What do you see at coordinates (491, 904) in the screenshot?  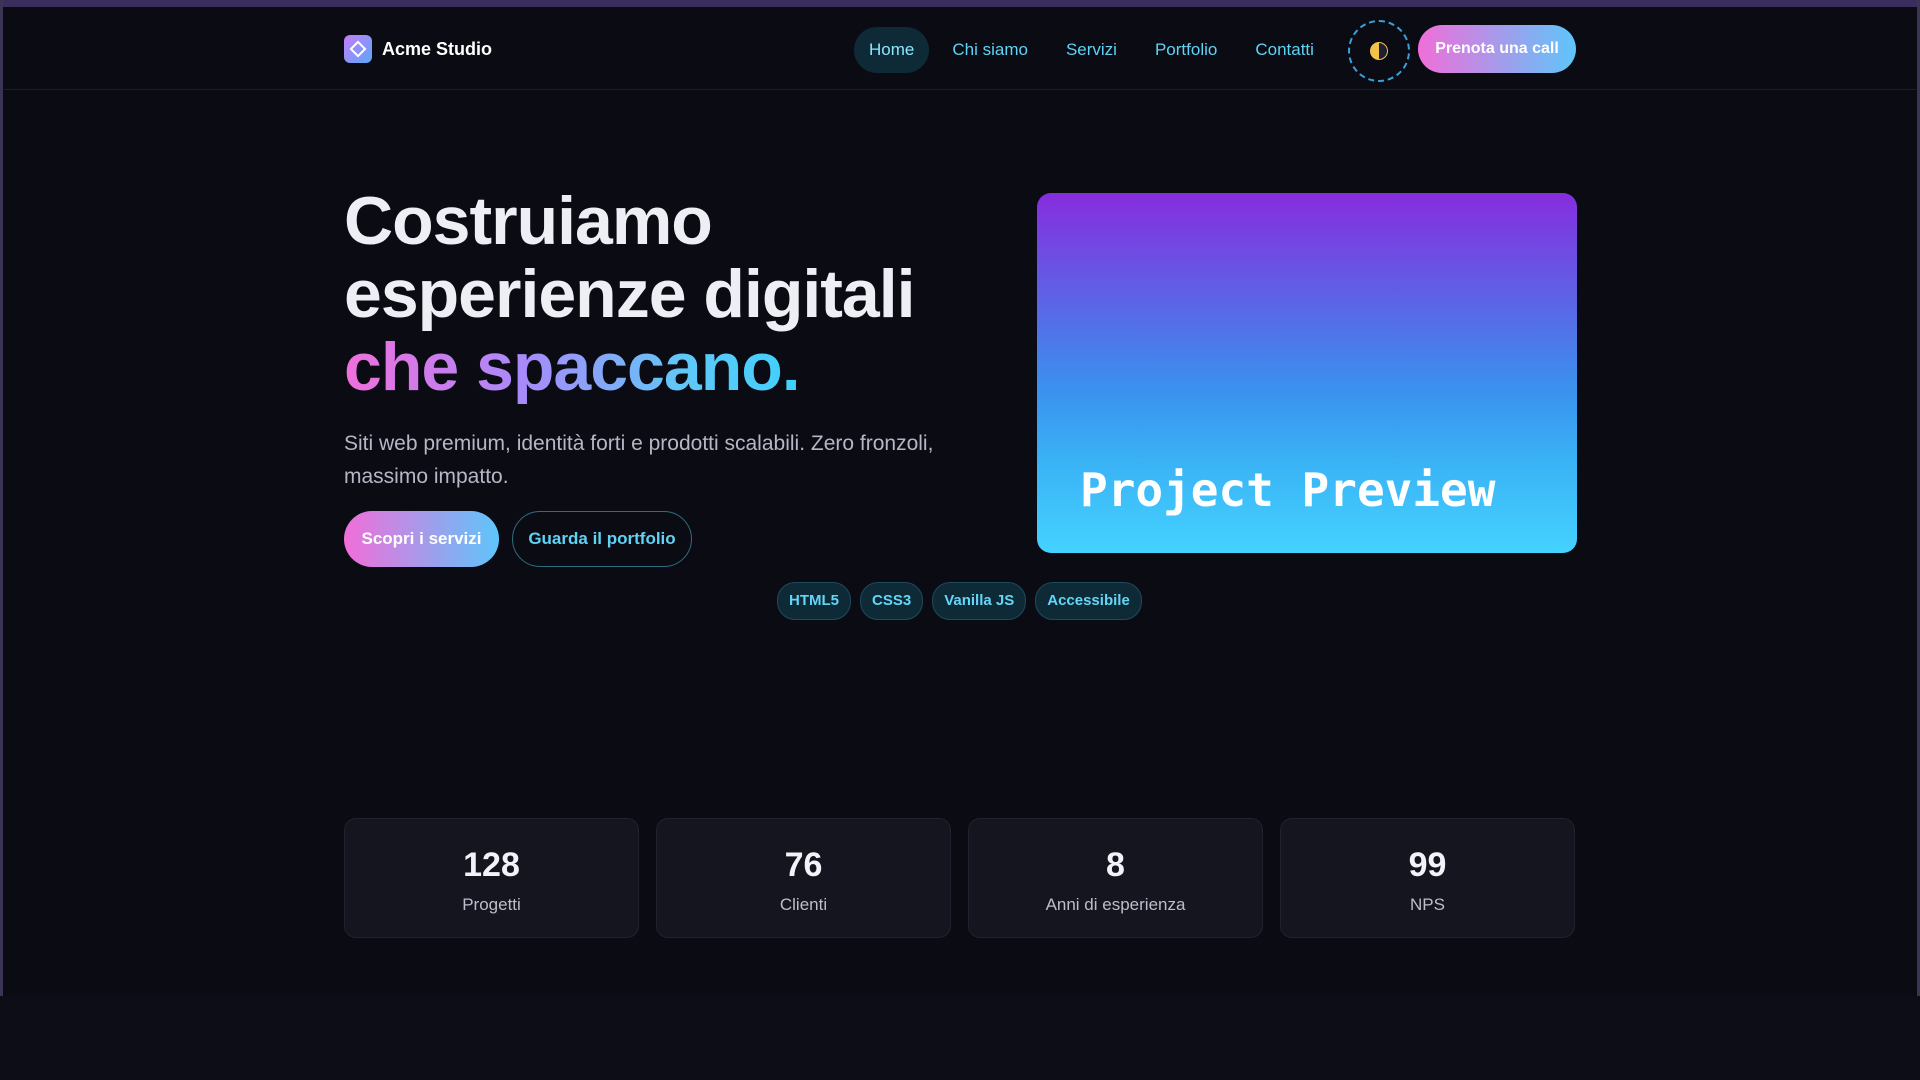 I see `stat-label: Progetti` at bounding box center [491, 904].